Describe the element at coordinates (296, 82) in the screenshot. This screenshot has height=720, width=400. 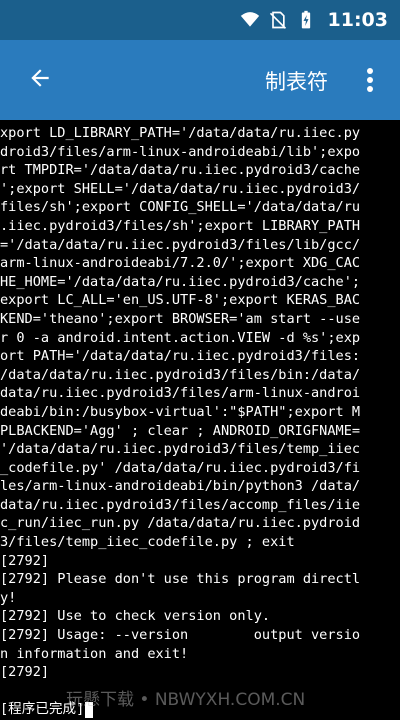
I see `page-title: 制表符` at that location.